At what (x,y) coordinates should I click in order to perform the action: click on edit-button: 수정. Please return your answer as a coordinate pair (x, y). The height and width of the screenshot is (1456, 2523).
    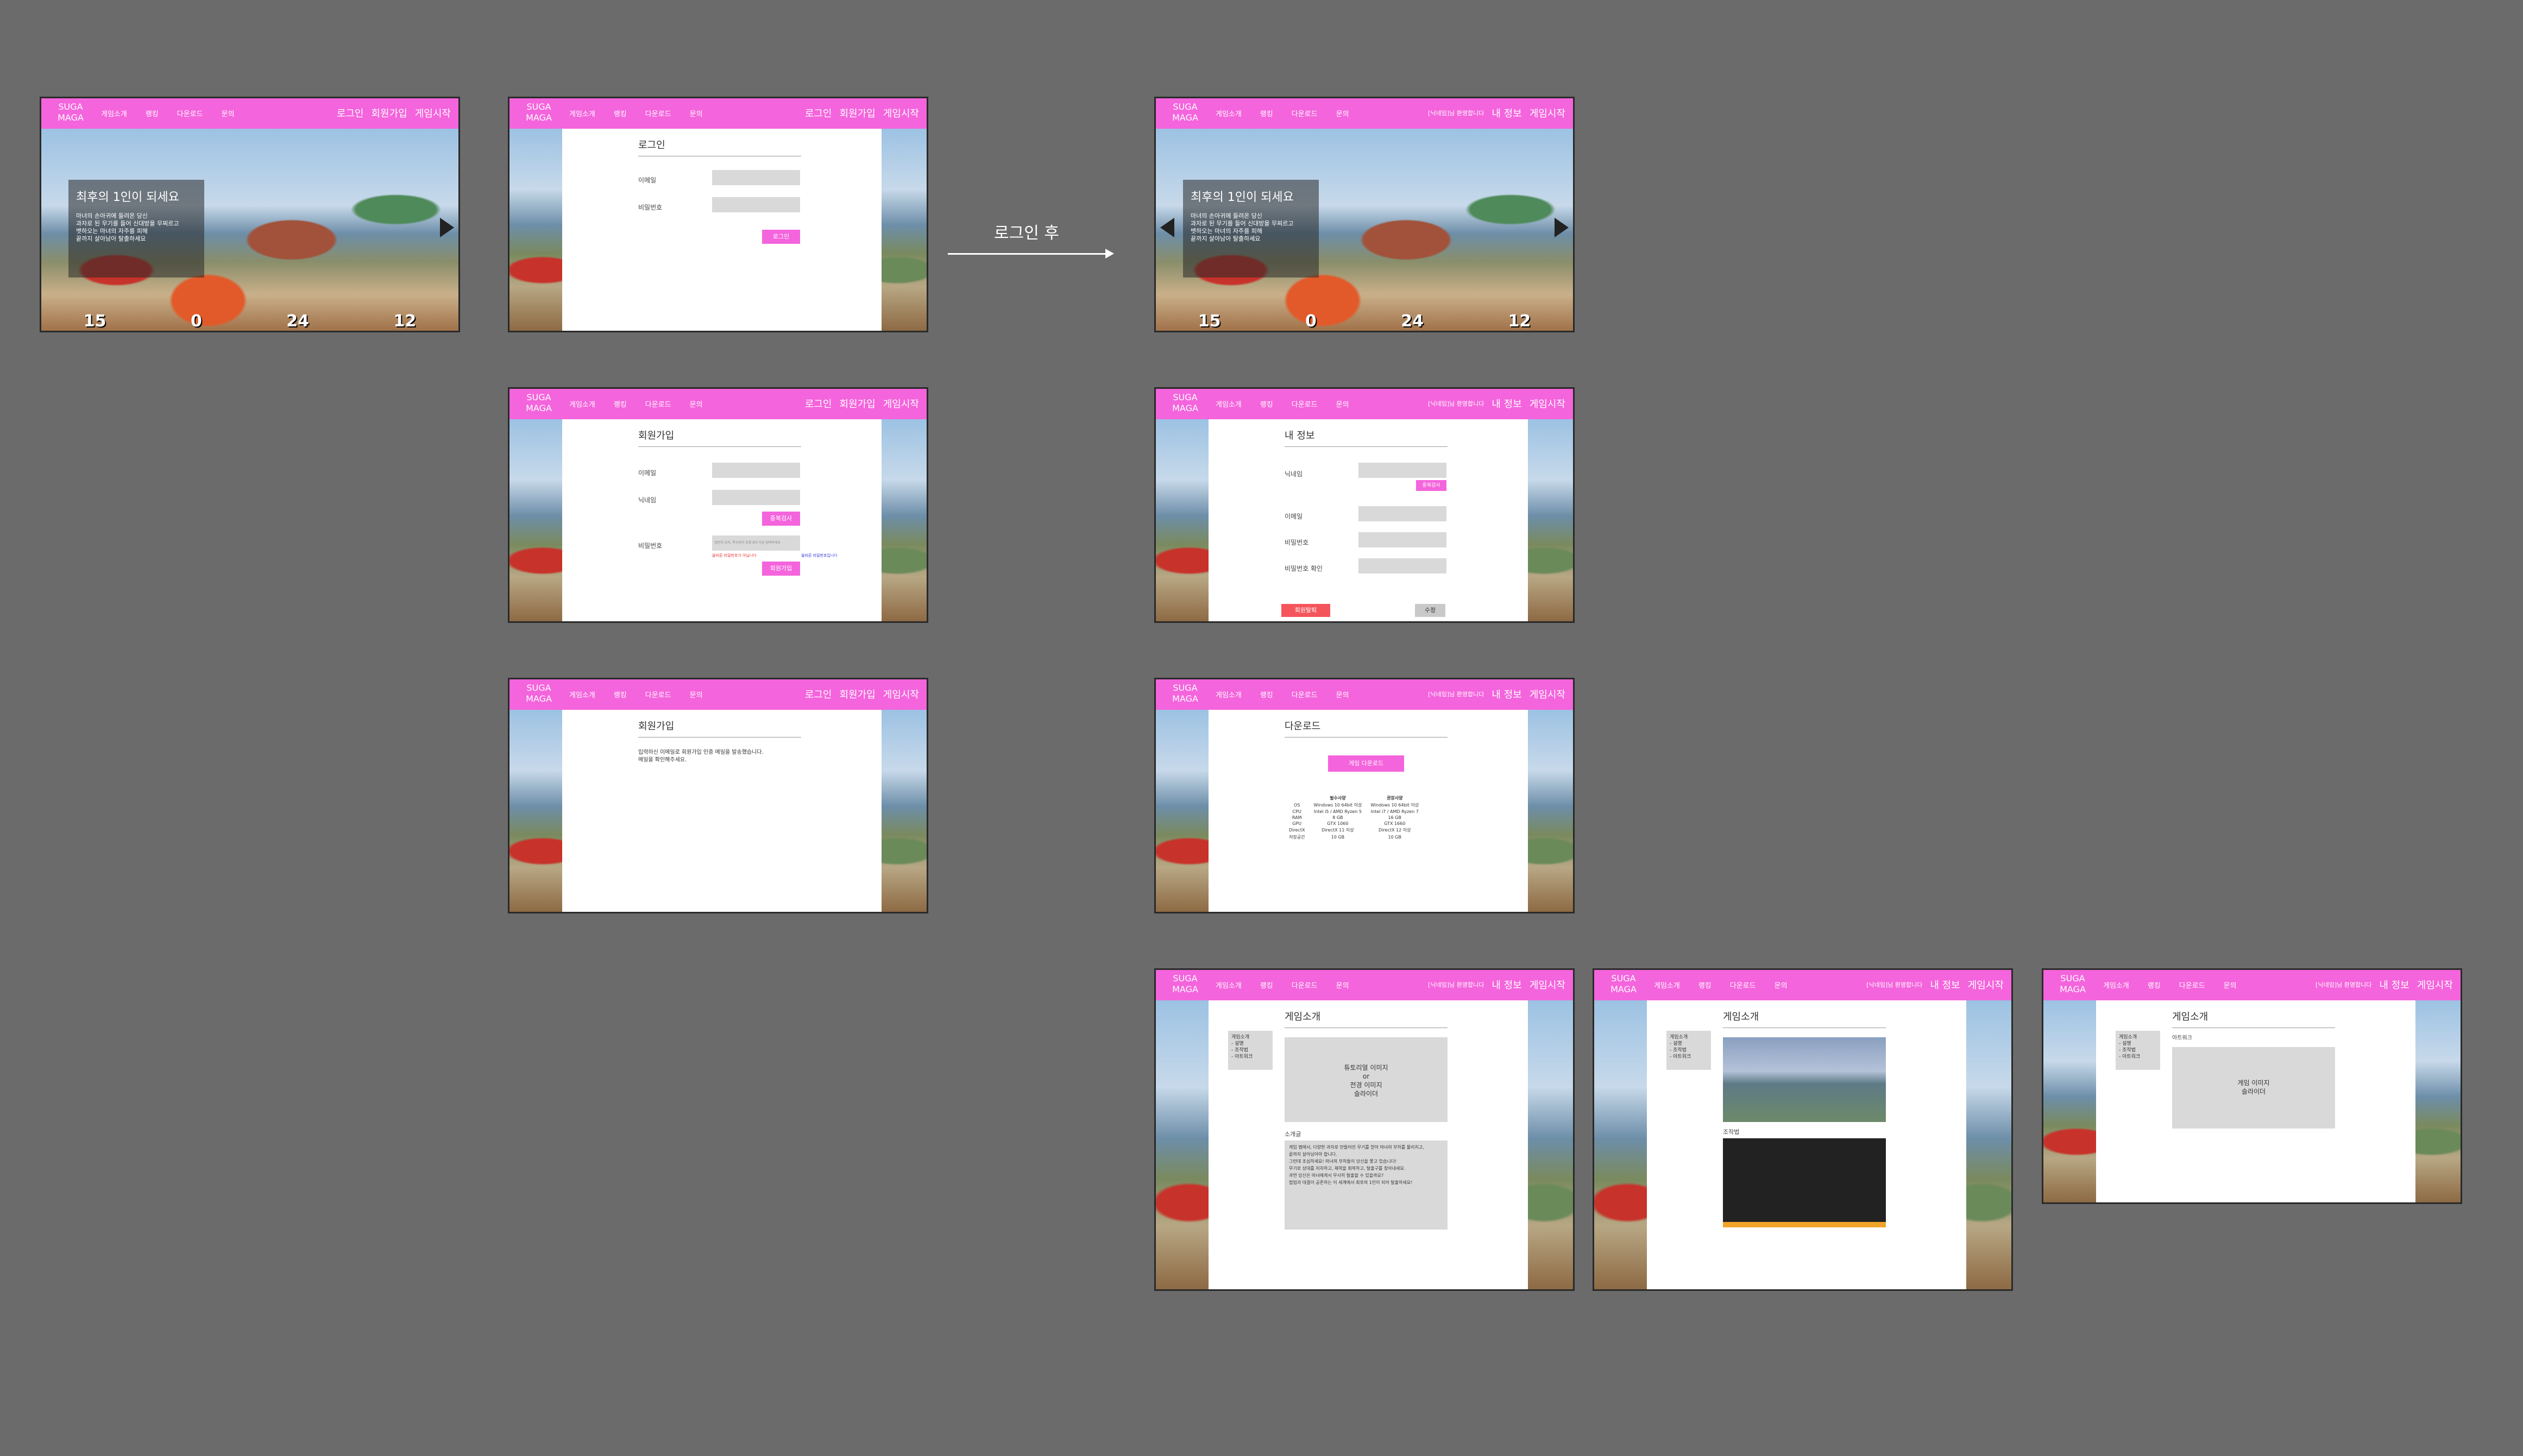
    Looking at the image, I should click on (1430, 610).